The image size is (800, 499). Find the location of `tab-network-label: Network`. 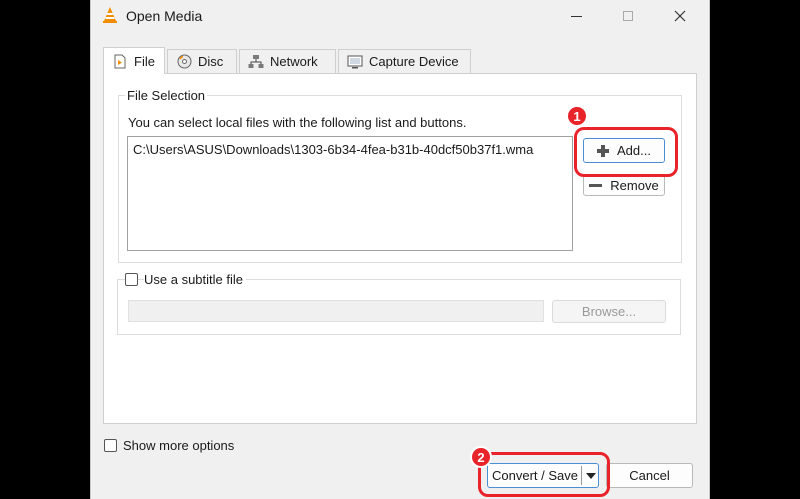

tab-network-label: Network is located at coordinates (294, 61).